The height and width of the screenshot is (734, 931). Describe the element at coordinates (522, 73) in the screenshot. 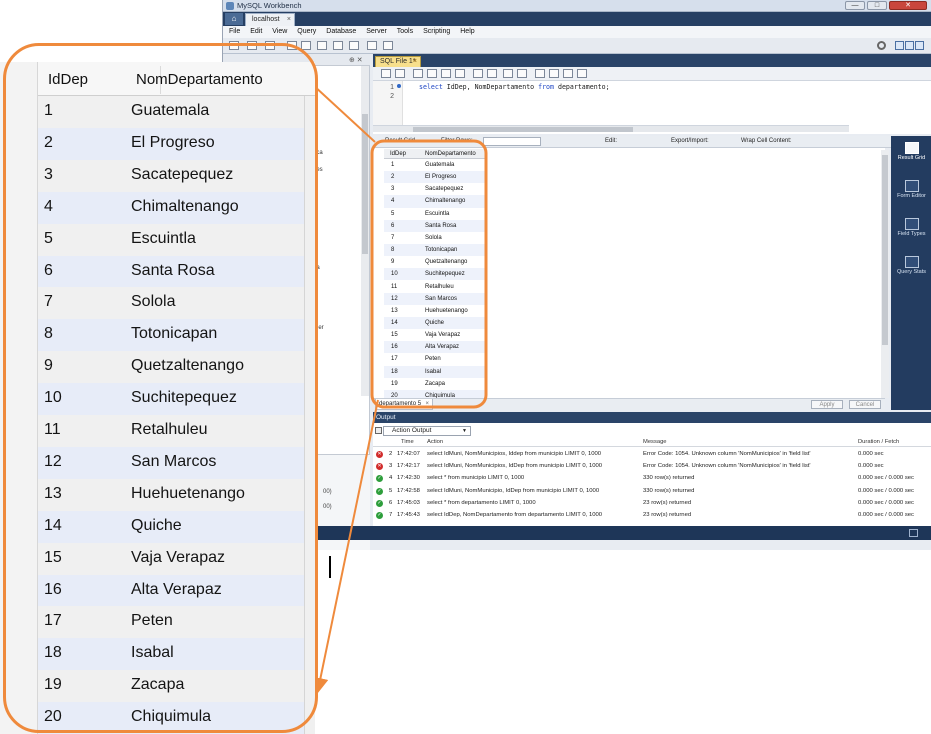

I see `autocommit-icon` at that location.